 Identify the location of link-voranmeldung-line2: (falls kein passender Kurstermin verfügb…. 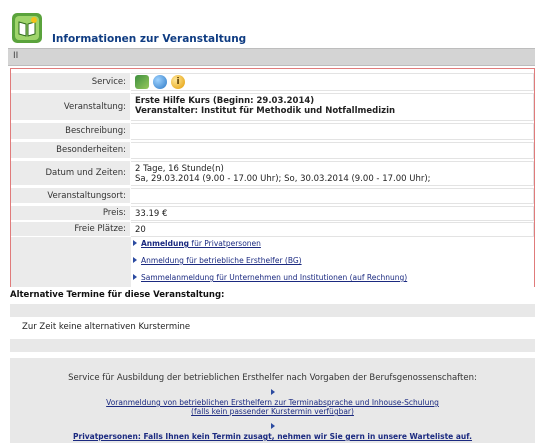
(272, 411).